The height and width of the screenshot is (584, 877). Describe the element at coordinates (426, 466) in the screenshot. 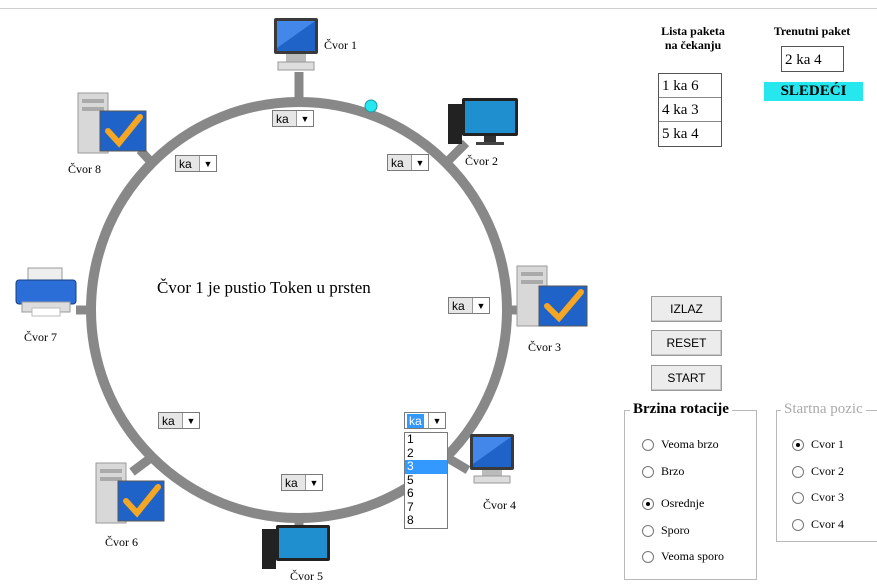

I see `dropdown-option: 3` at that location.